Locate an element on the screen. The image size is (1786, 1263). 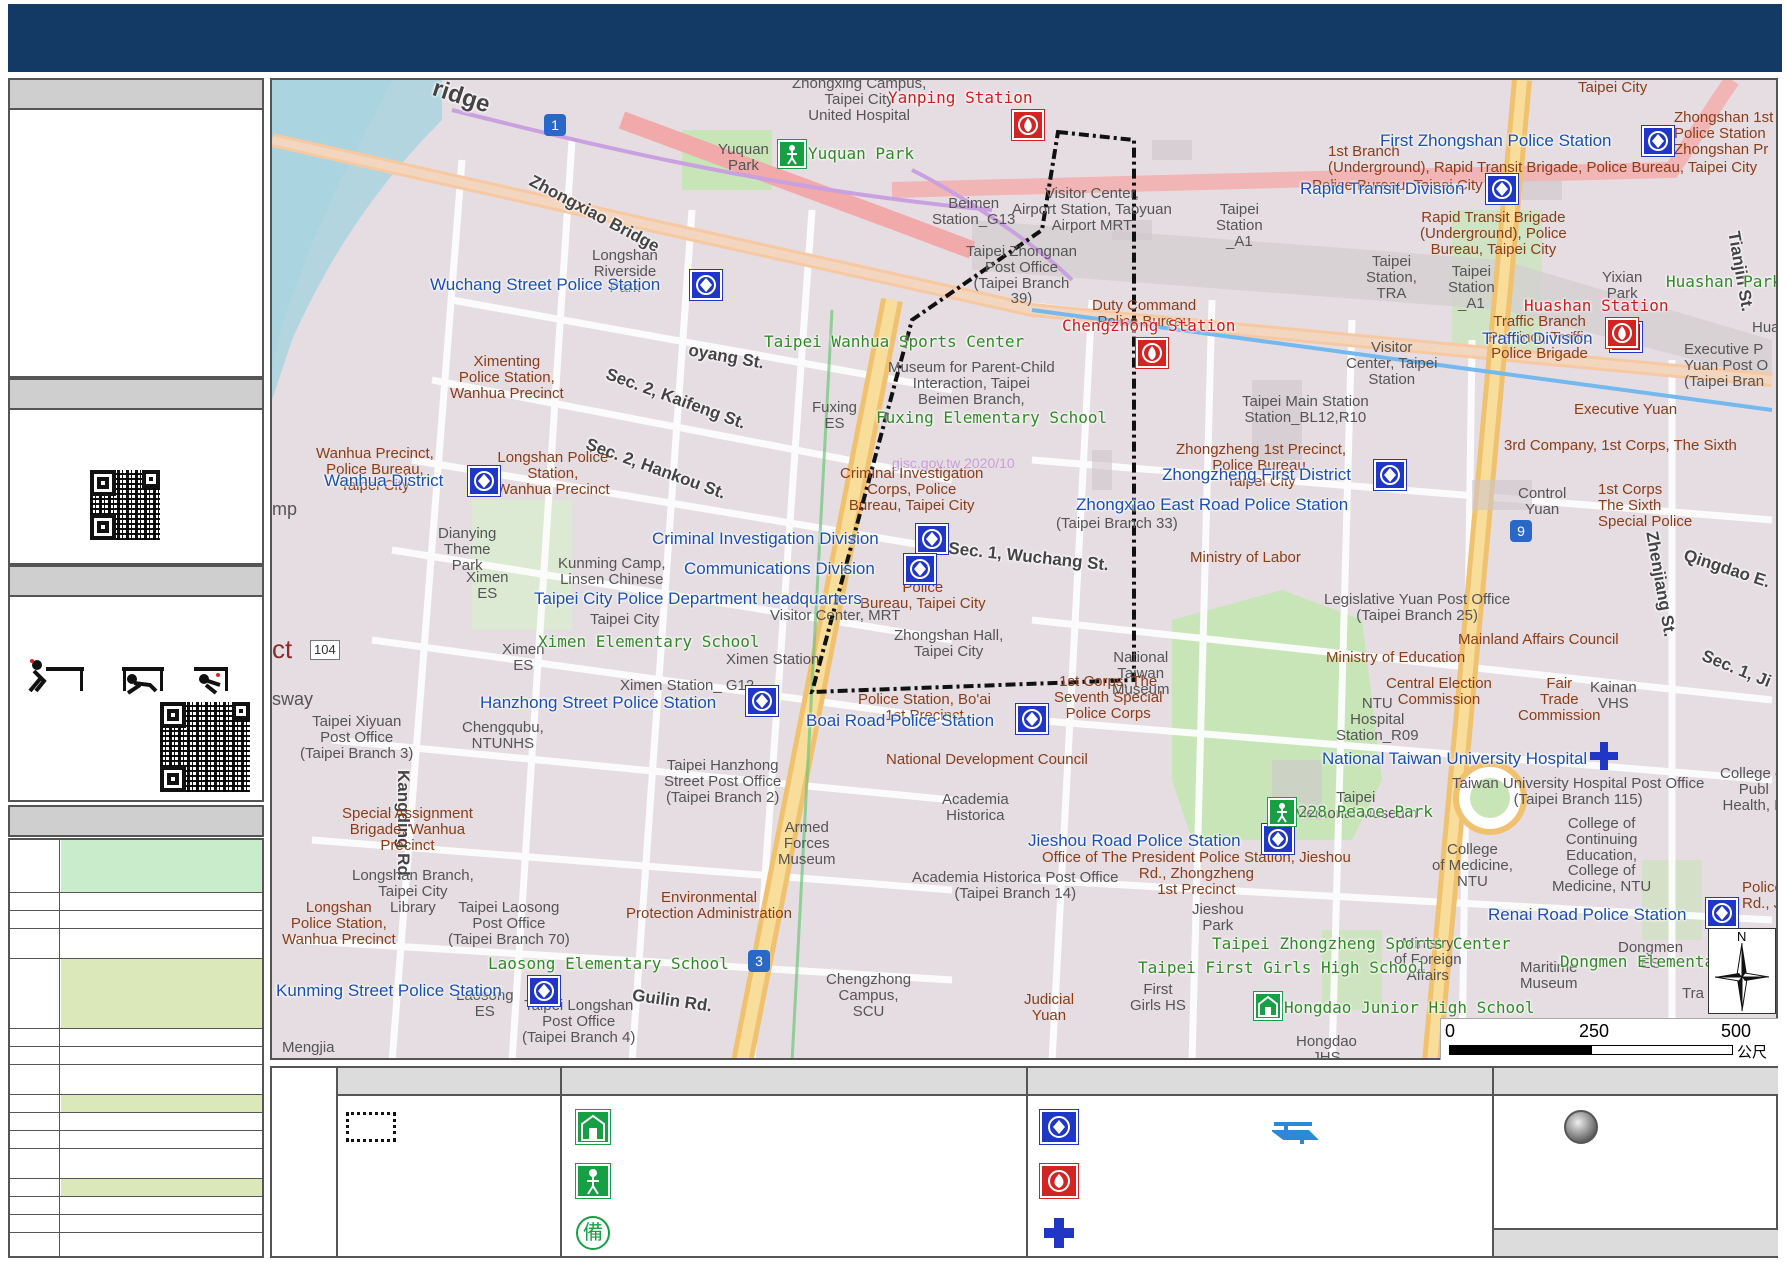
route-shield: 1 is located at coordinates (555, 125).